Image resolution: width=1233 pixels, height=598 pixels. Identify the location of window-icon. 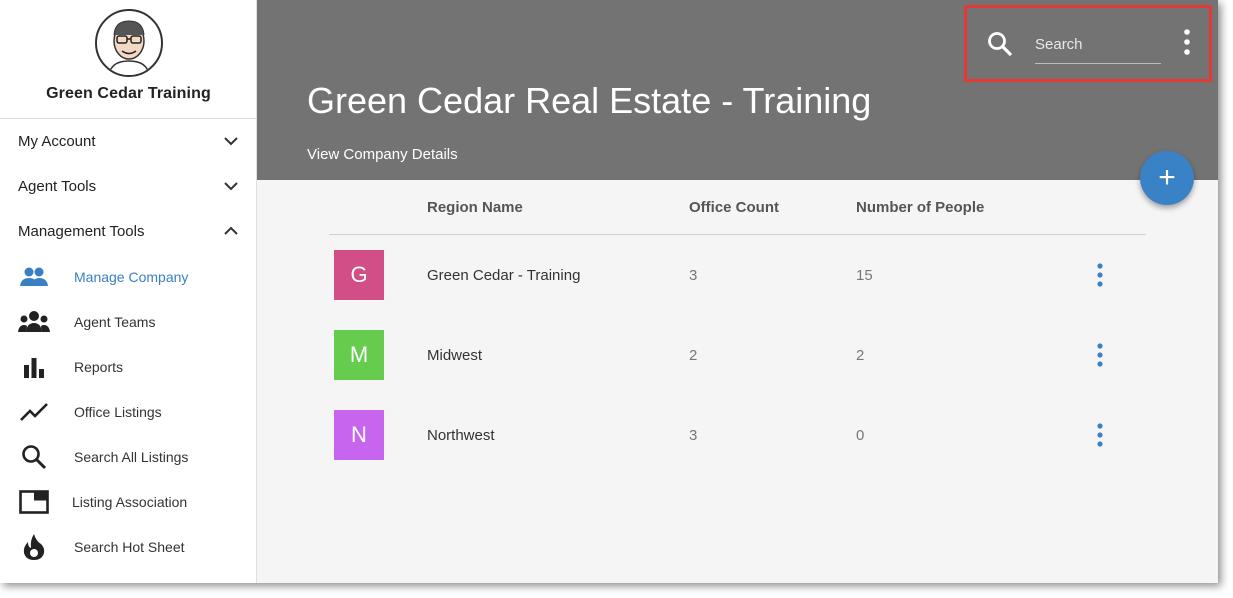
(34, 502).